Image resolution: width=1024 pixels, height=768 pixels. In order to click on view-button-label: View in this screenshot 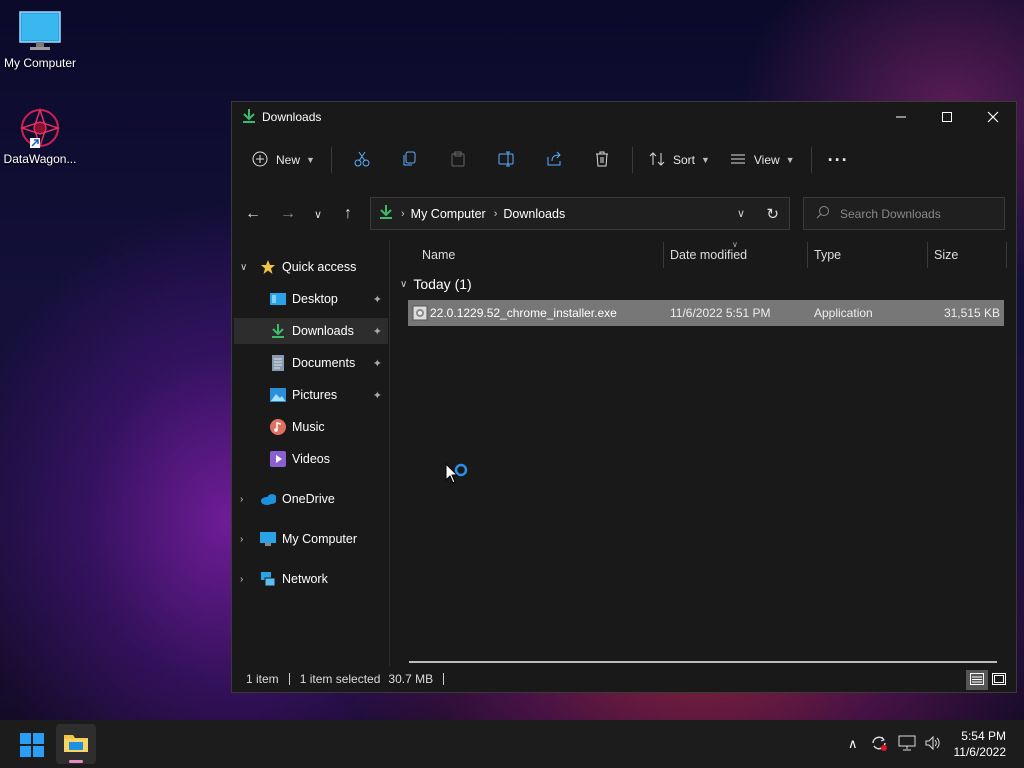, I will do `click(766, 160)`.